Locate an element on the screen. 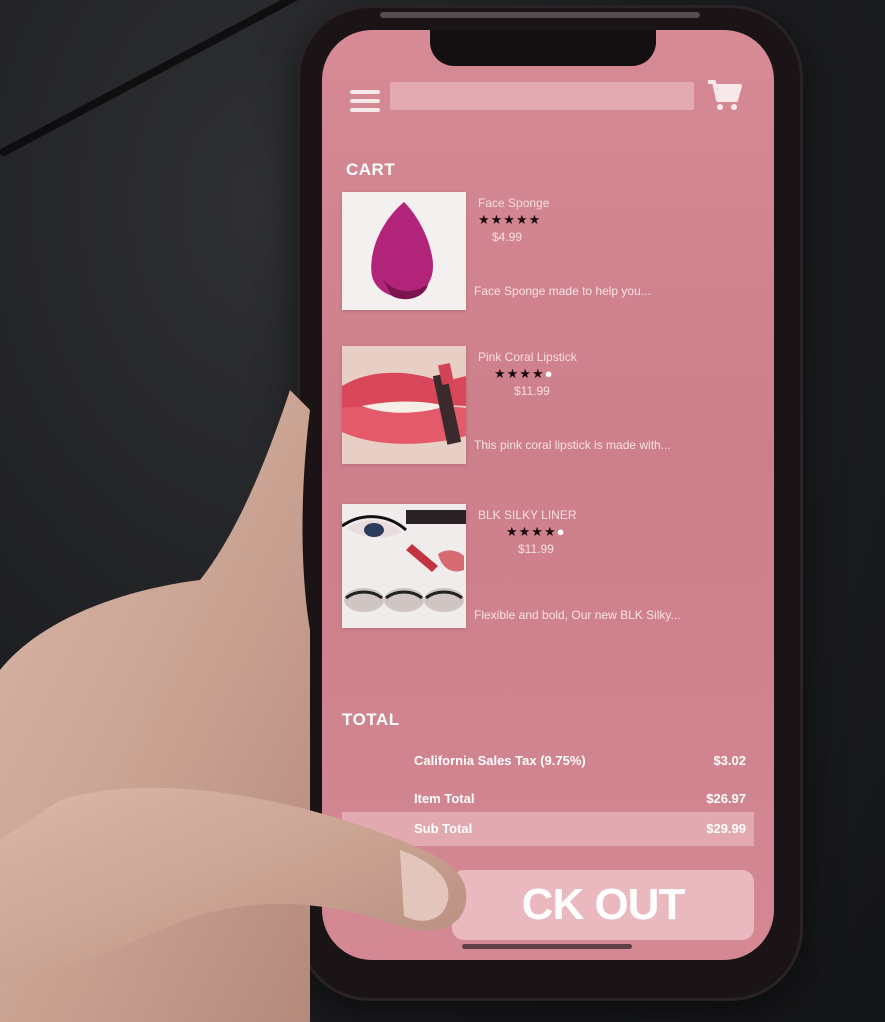 The width and height of the screenshot is (885, 1022). cart-title: CART is located at coordinates (371, 169).